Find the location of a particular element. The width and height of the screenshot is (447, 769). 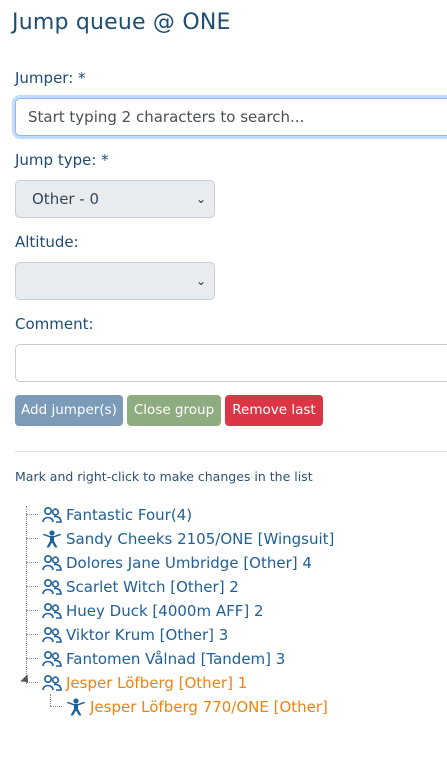

close-group-button: Close group is located at coordinates (174, 410).